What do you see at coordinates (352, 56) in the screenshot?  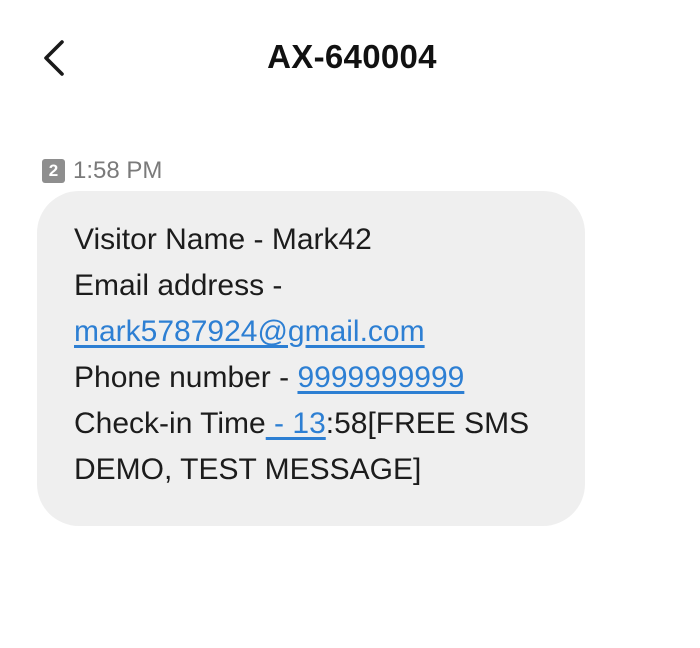 I see `conversation-title: AX-640004` at bounding box center [352, 56].